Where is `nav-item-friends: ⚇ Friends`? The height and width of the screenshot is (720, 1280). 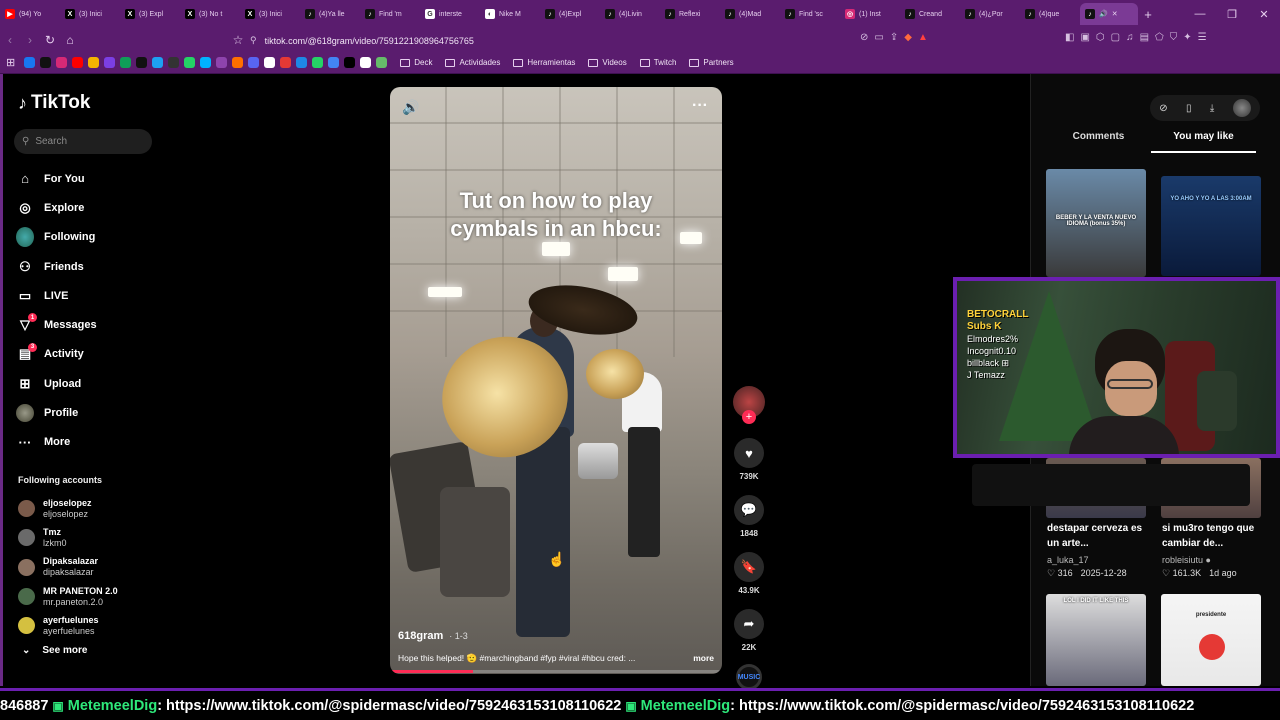
nav-item-friends: ⚇ Friends is located at coordinates (96, 266).